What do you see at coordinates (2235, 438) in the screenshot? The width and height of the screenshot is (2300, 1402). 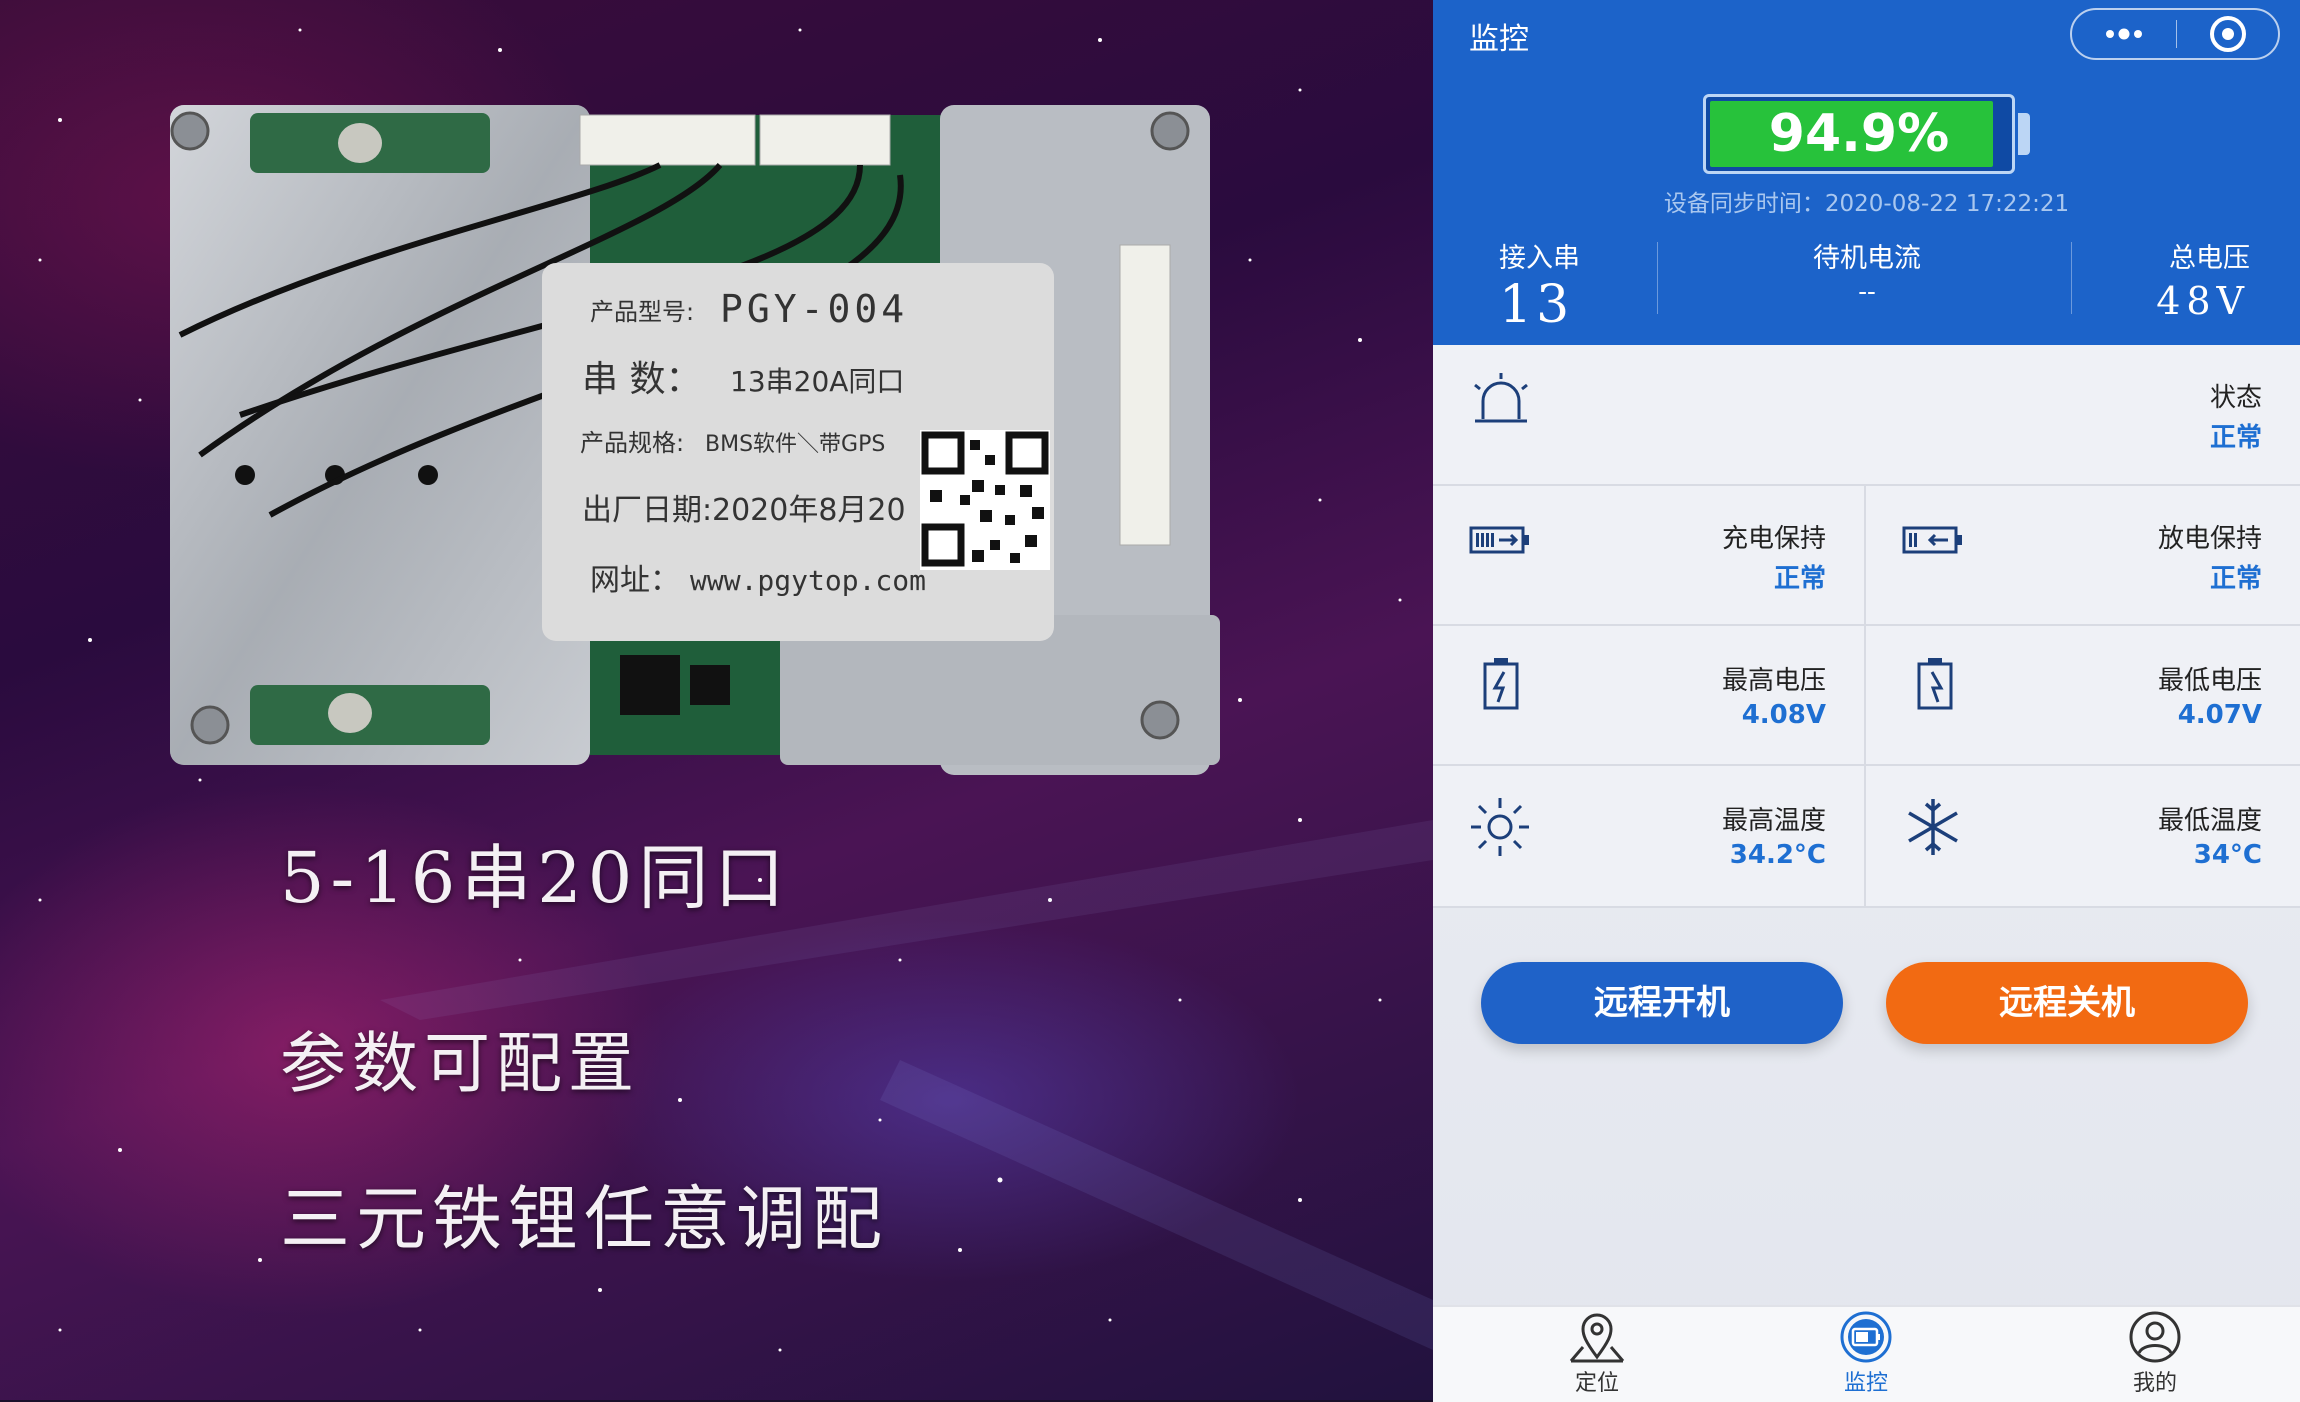 I see `status-value: 正常` at bounding box center [2235, 438].